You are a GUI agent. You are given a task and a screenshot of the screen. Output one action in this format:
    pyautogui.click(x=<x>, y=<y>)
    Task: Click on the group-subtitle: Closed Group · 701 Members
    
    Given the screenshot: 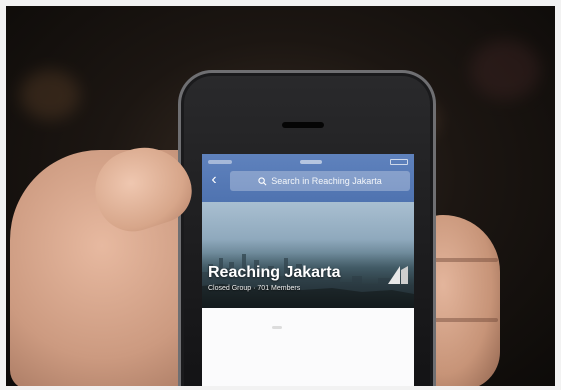 What is the action you would take?
    pyautogui.click(x=254, y=288)
    